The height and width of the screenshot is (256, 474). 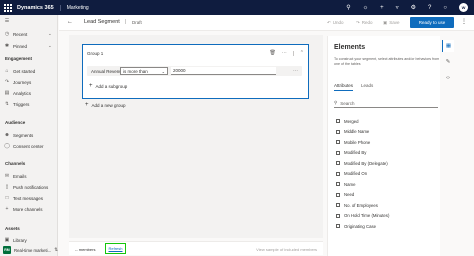 What do you see at coordinates (429, 8) in the screenshot?
I see `help-icon: ?` at bounding box center [429, 8].